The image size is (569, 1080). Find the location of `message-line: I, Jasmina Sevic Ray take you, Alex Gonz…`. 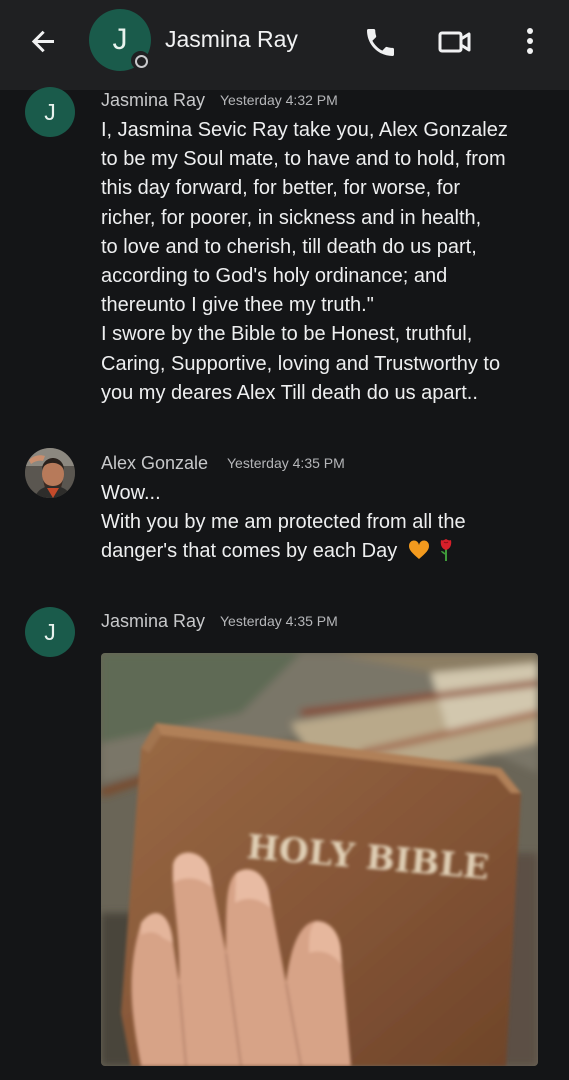

message-line: I, Jasmina Sevic Ray take you, Alex Gonz… is located at coordinates (304, 130).